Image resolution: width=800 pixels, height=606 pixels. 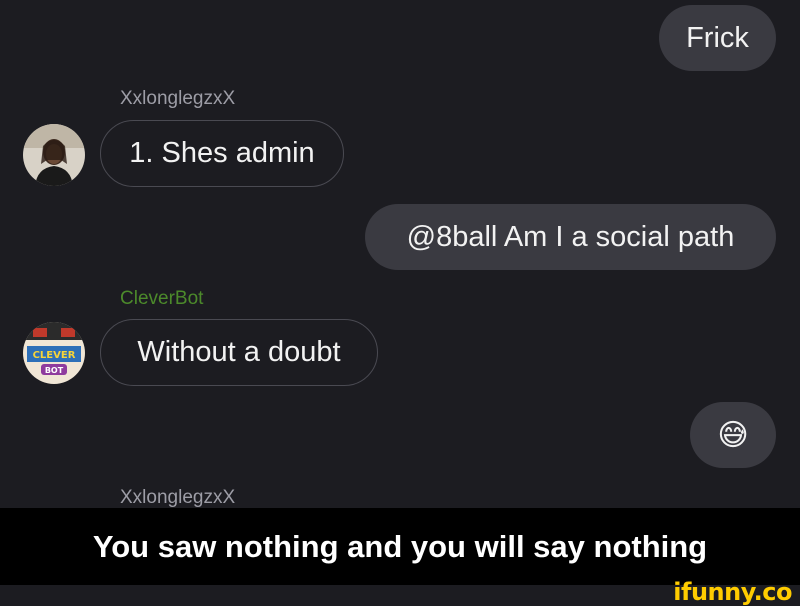 I want to click on bot-avatar: CLEVER BOT, so click(x=54, y=353).